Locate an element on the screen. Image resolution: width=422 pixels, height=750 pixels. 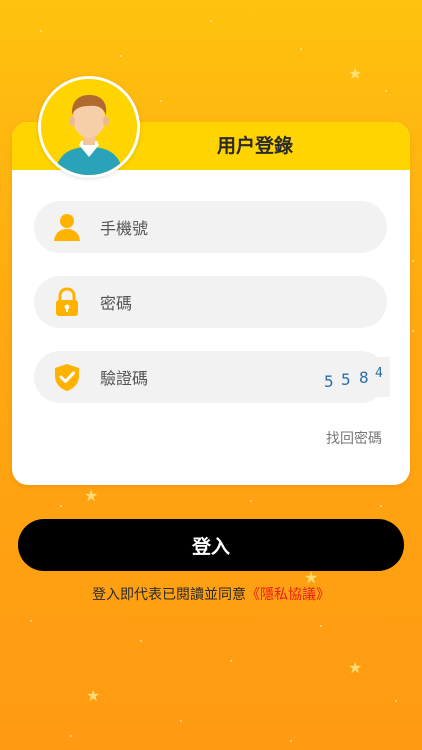
agreement-label: 登入即代表已閱讀並同意 is located at coordinates (169, 595).